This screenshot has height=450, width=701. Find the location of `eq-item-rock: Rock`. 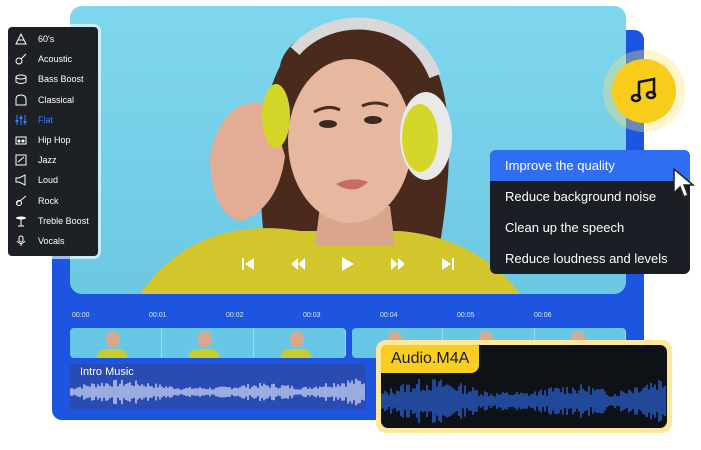

eq-item-rock: Rock is located at coordinates (53, 201).